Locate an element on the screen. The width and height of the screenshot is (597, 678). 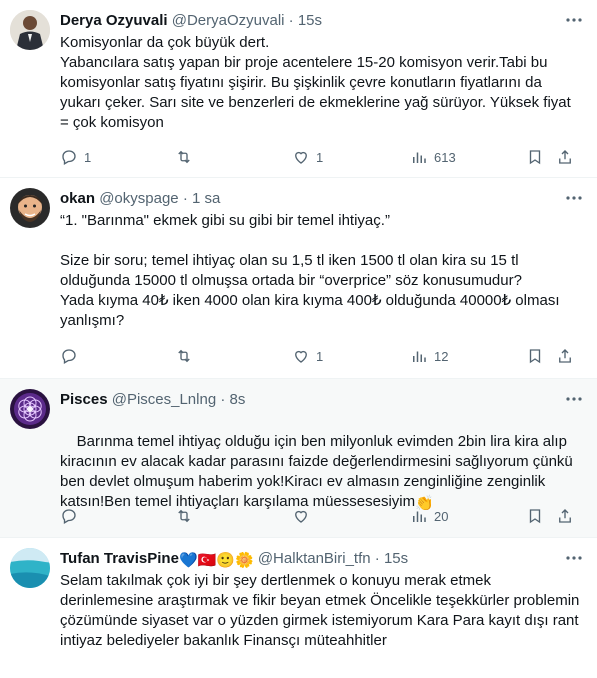
author-name: Pisces is located at coordinates (84, 399).